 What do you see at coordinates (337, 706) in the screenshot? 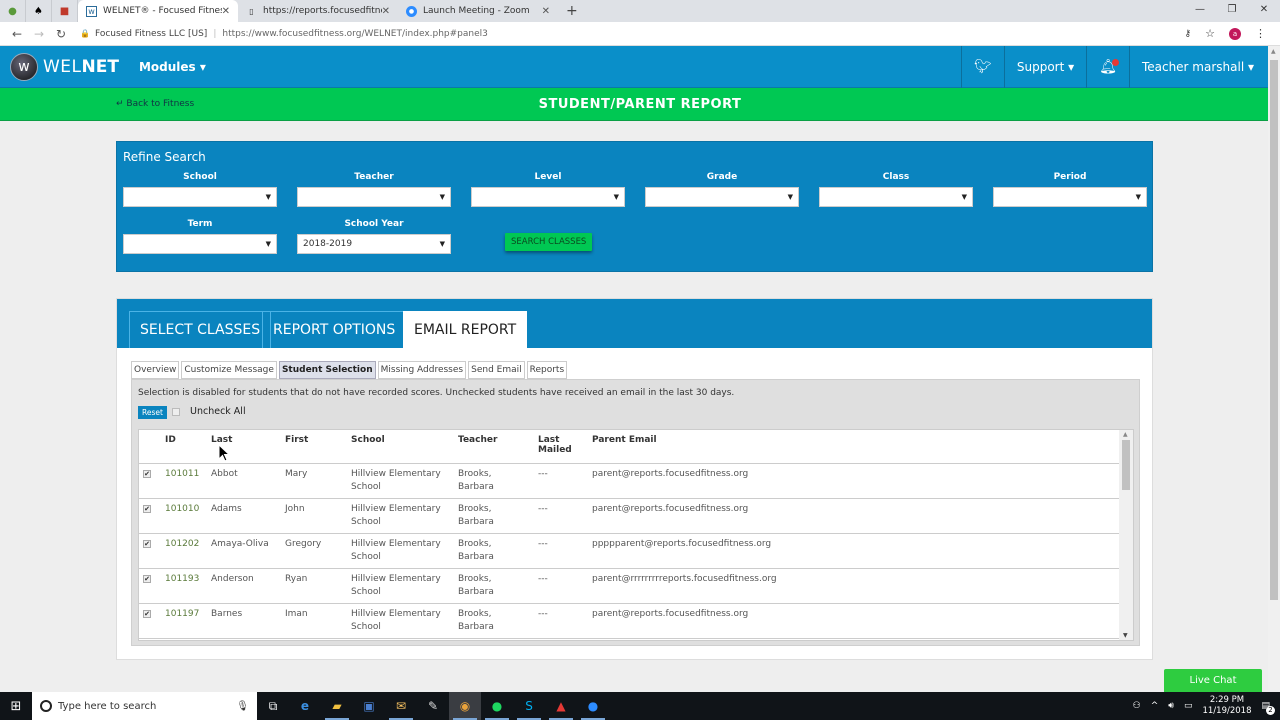
I see `file-explorer-icon: ▰` at bounding box center [337, 706].